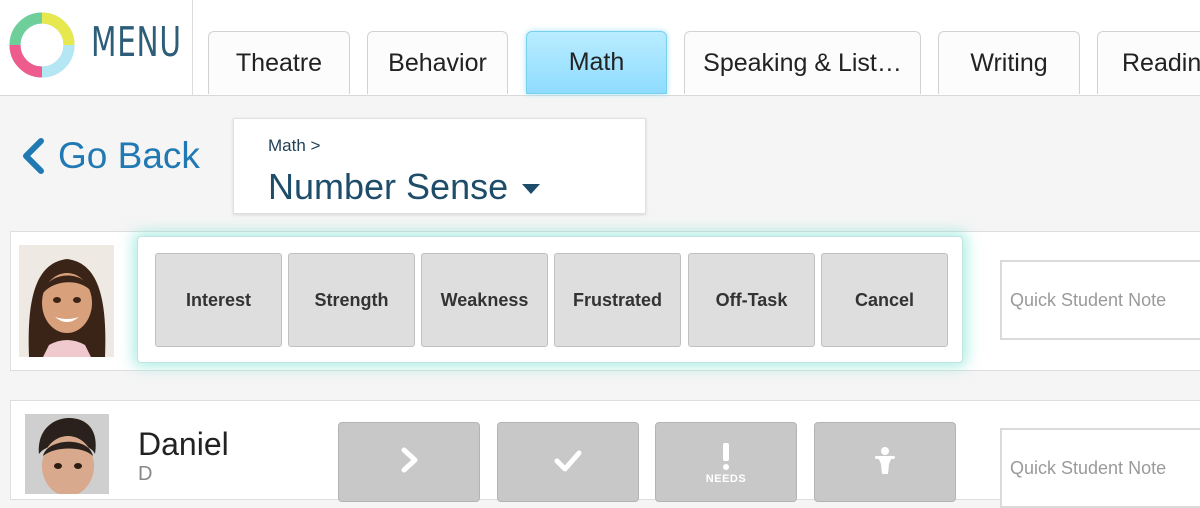 This screenshot has width=1200, height=508. What do you see at coordinates (484, 300) in the screenshot?
I see `weakness-button: Weakness` at bounding box center [484, 300].